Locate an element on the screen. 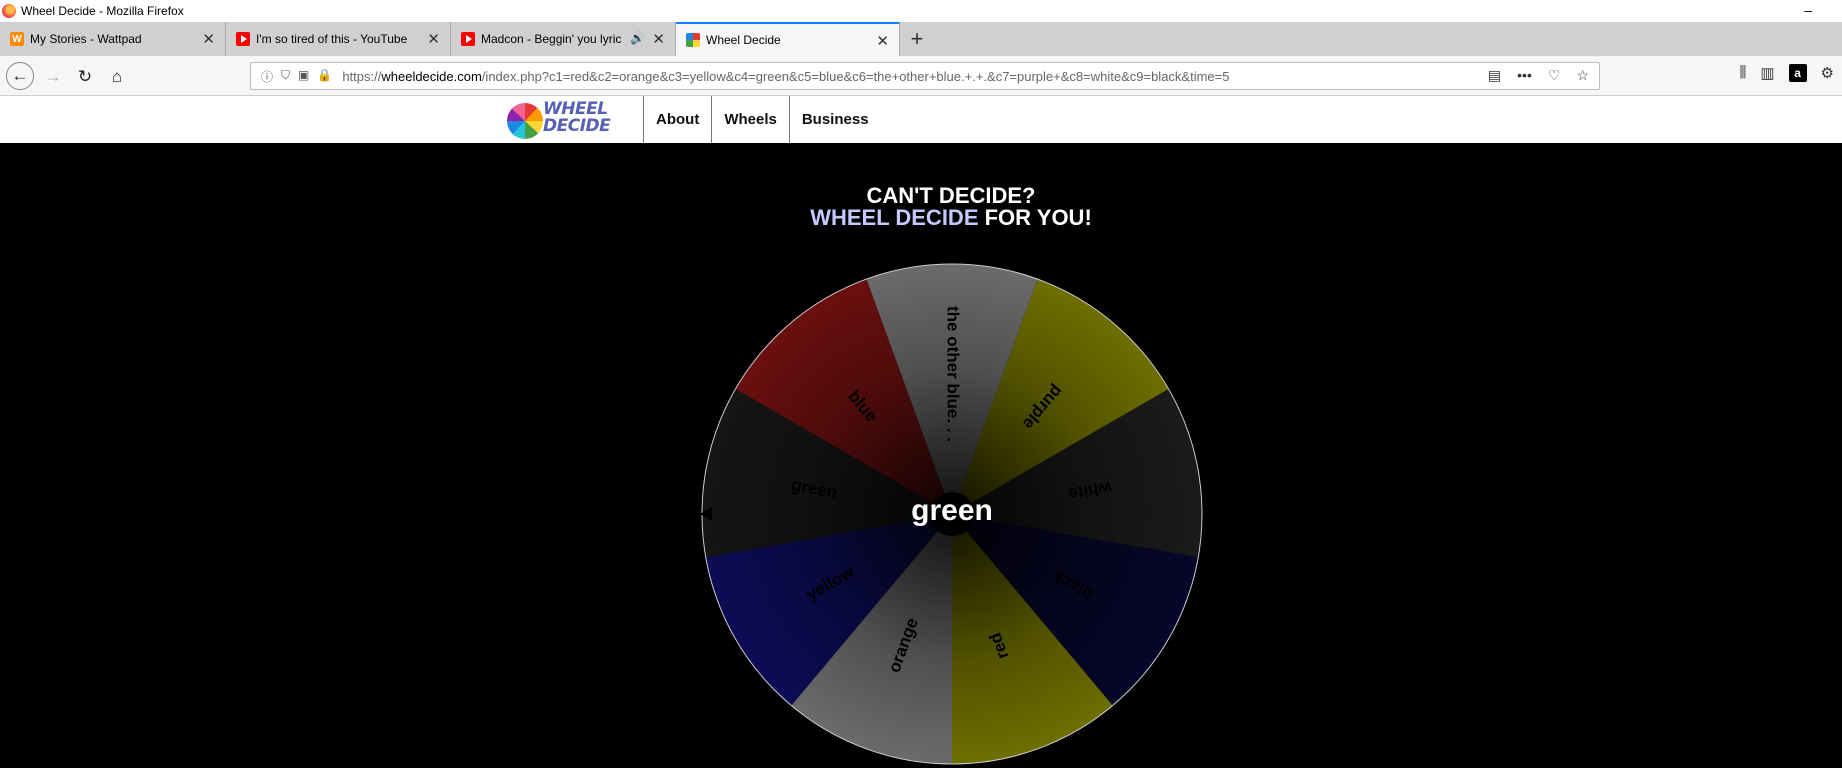  forward-icon: → is located at coordinates (53, 77).